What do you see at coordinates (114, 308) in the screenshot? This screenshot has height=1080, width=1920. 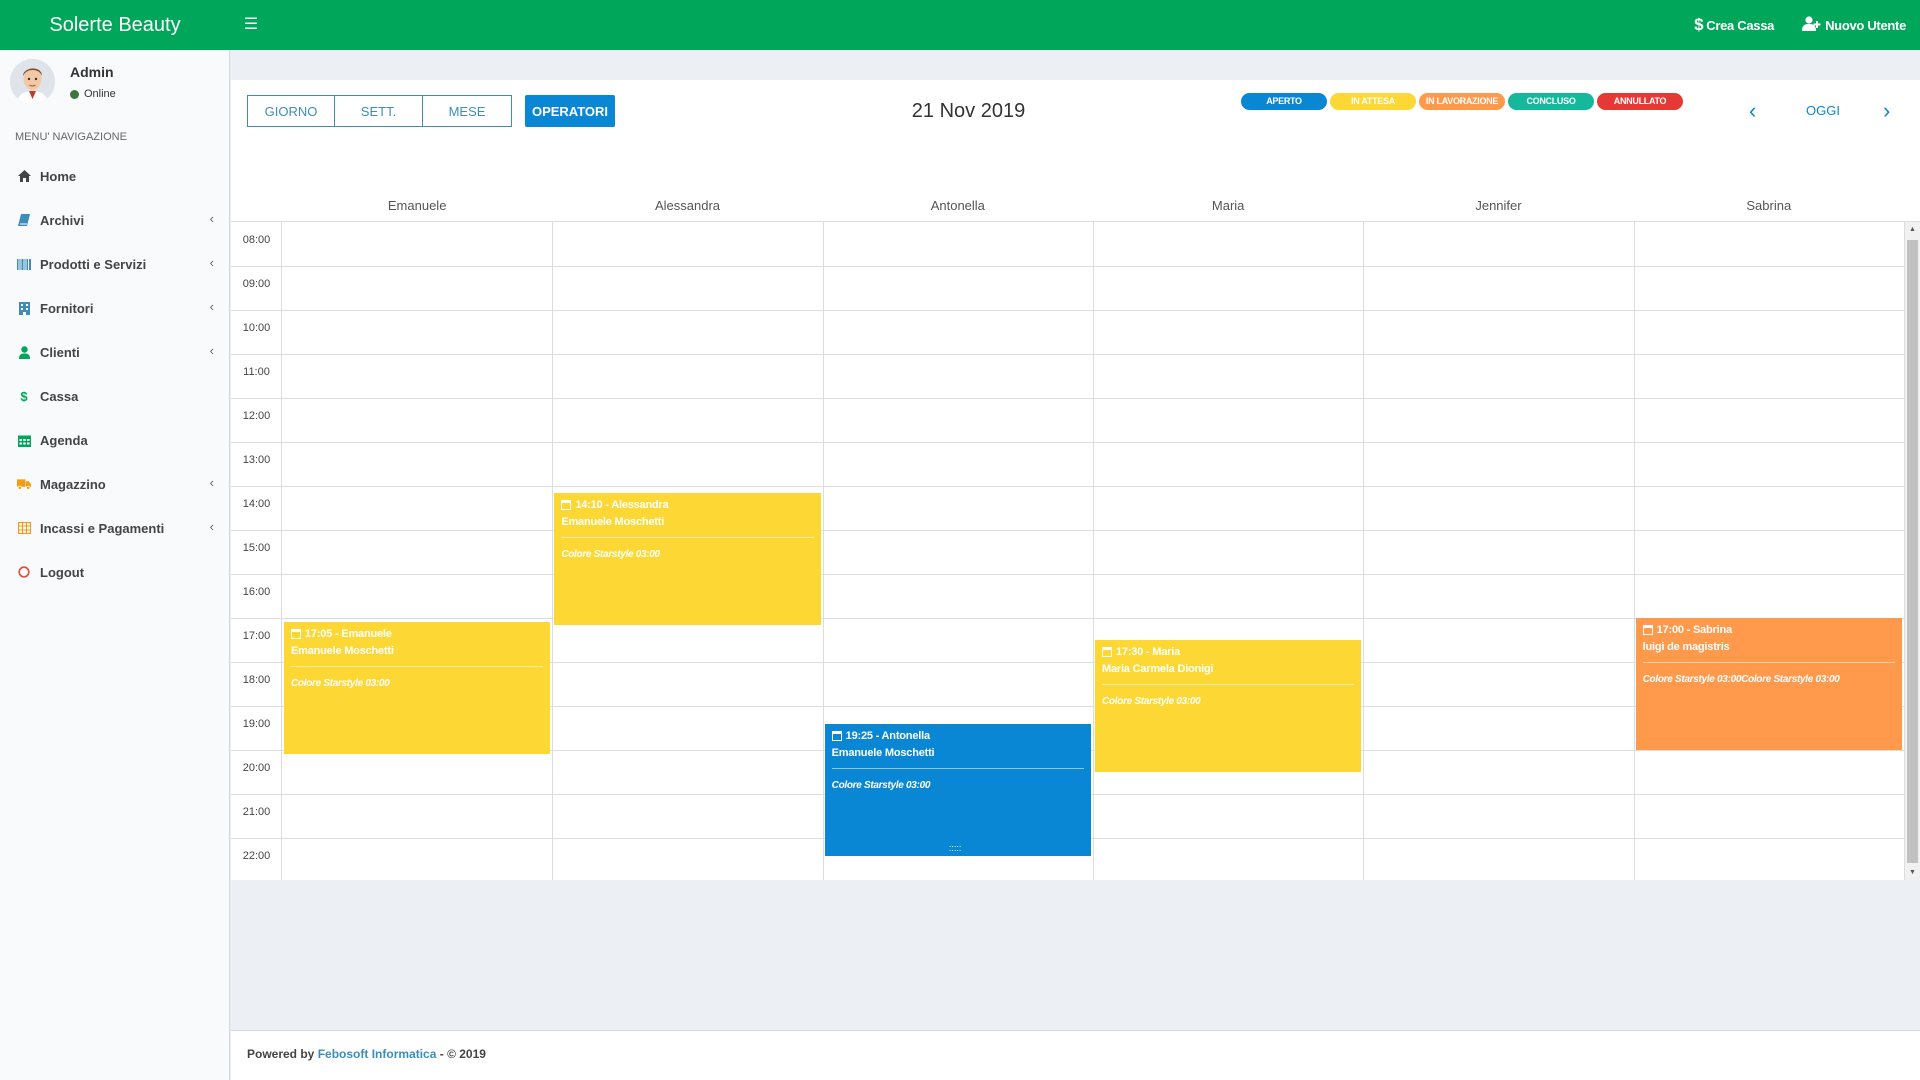 I see `sidebar-item-fornitori: Fornitori ‹` at bounding box center [114, 308].